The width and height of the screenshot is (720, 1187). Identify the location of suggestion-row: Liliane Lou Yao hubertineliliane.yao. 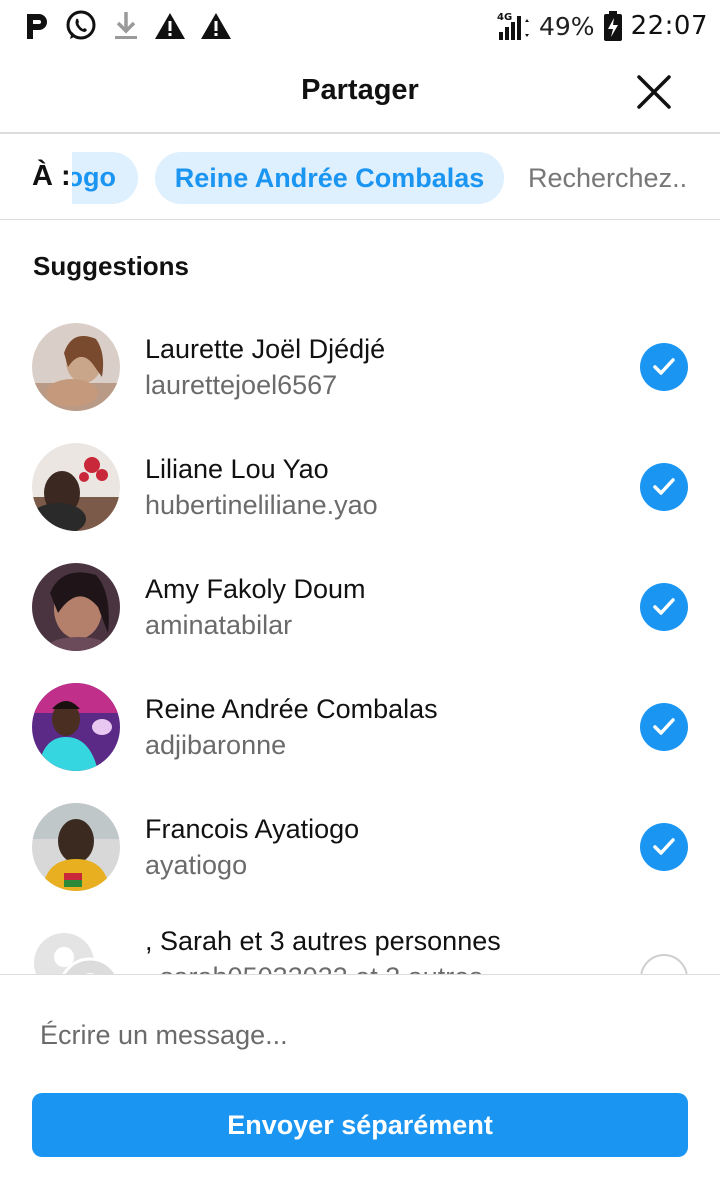
(360, 486).